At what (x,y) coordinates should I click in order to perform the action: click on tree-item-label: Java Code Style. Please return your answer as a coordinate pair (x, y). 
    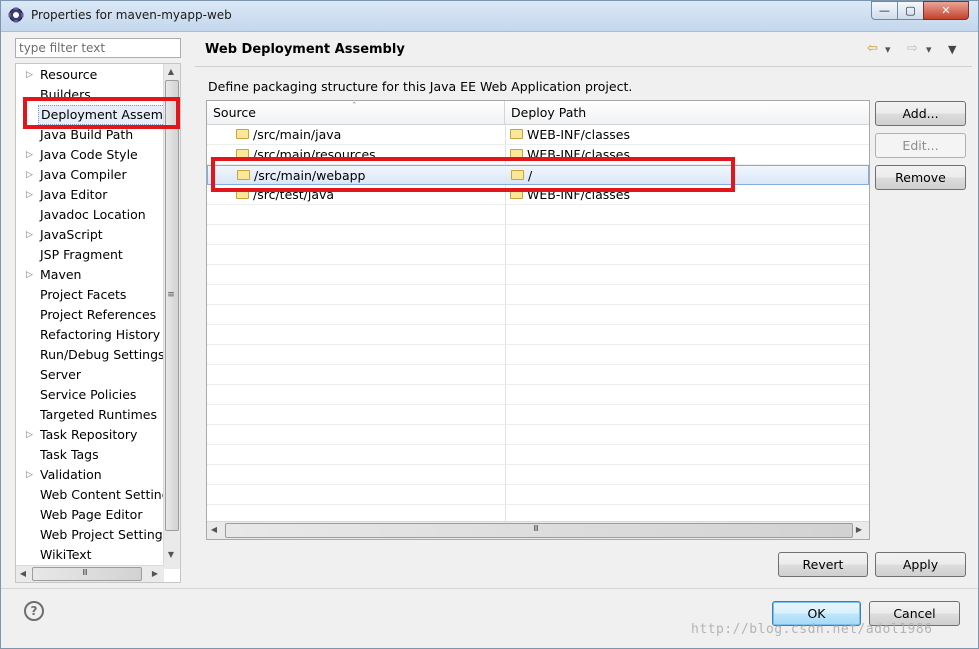
    Looking at the image, I should click on (89, 154).